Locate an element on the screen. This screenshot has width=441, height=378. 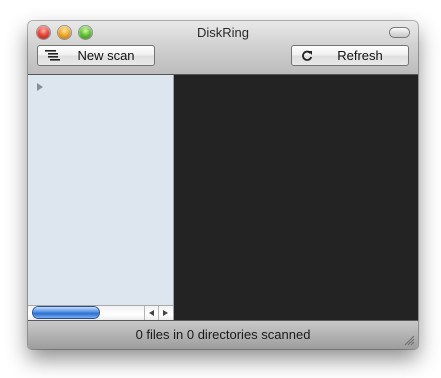
arrow-left-icon is located at coordinates (151, 313).